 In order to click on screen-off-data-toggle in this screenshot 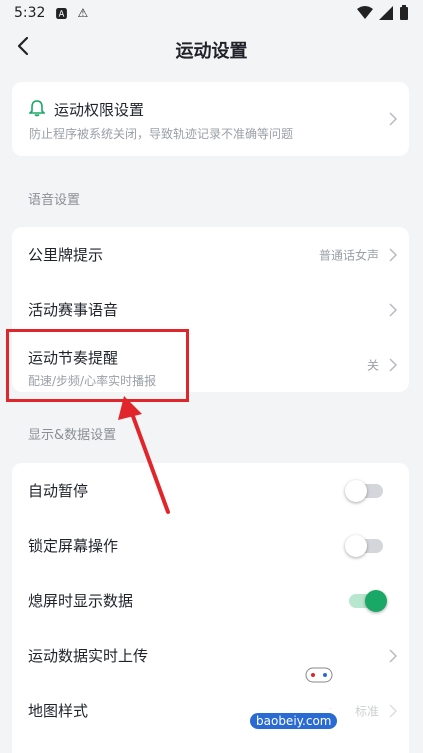, I will do `click(368, 600)`.